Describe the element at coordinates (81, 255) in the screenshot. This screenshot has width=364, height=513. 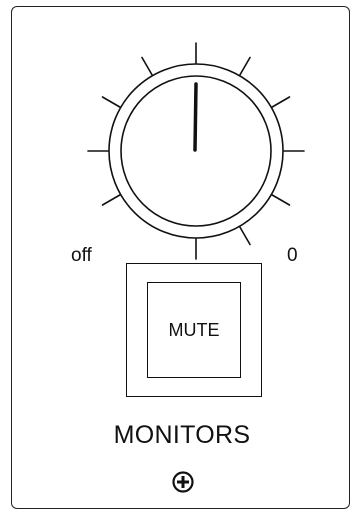
I see `knob-min-label: off` at that location.